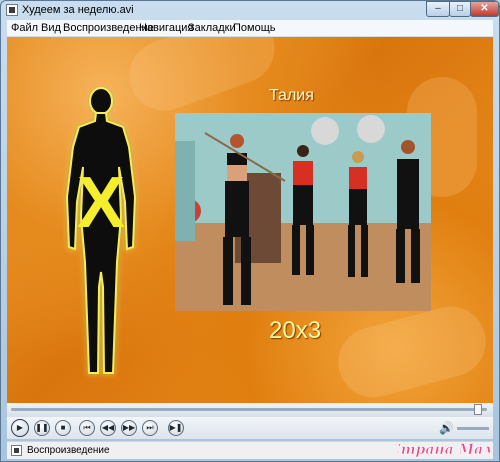 The height and width of the screenshot is (462, 500). What do you see at coordinates (473, 428) in the screenshot?
I see `volume-slider` at bounding box center [473, 428].